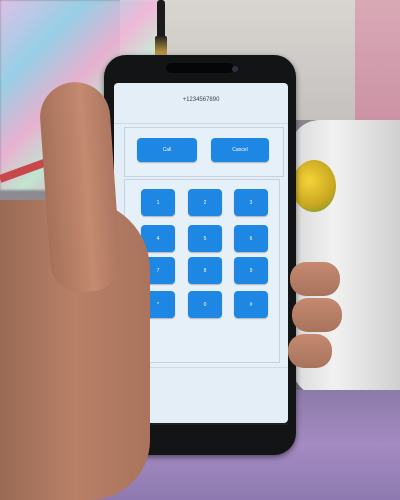 This screenshot has width=400, height=500. What do you see at coordinates (205, 238) in the screenshot?
I see `key-5: 5` at bounding box center [205, 238].